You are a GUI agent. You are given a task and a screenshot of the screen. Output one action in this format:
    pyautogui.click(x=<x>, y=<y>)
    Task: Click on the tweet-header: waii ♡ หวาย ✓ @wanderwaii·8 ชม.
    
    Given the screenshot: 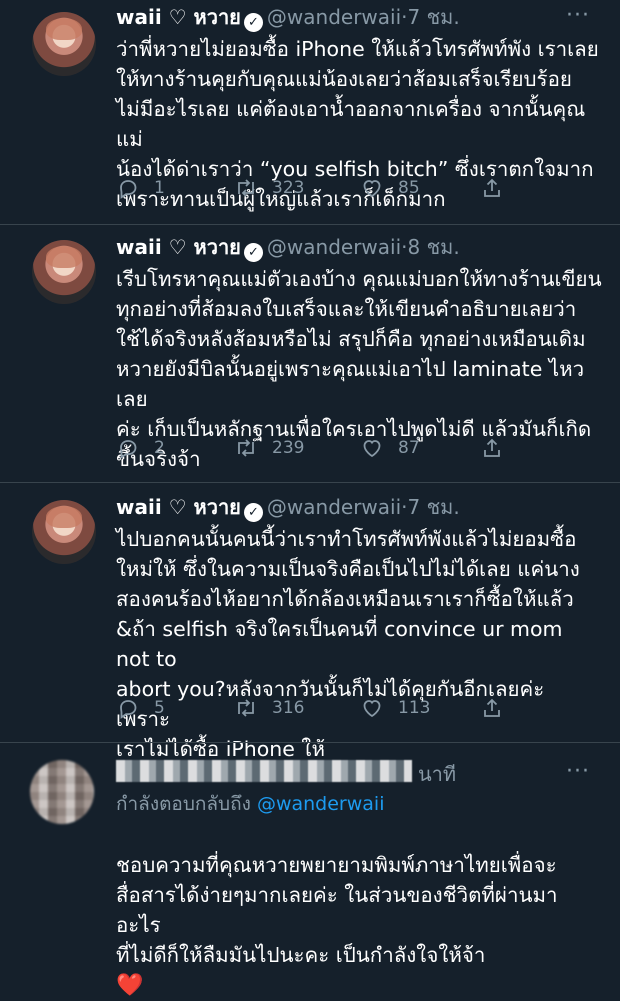 What is the action you would take?
    pyautogui.click(x=288, y=248)
    